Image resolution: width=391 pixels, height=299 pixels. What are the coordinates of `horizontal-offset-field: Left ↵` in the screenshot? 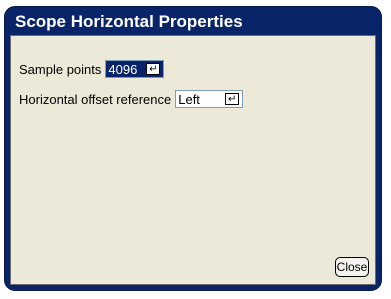 It's located at (209, 99).